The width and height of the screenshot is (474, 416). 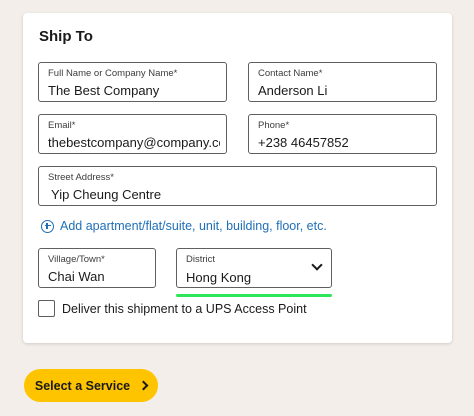 I want to click on contact-name-field: Contact Name* Anderson Li, so click(x=342, y=82).